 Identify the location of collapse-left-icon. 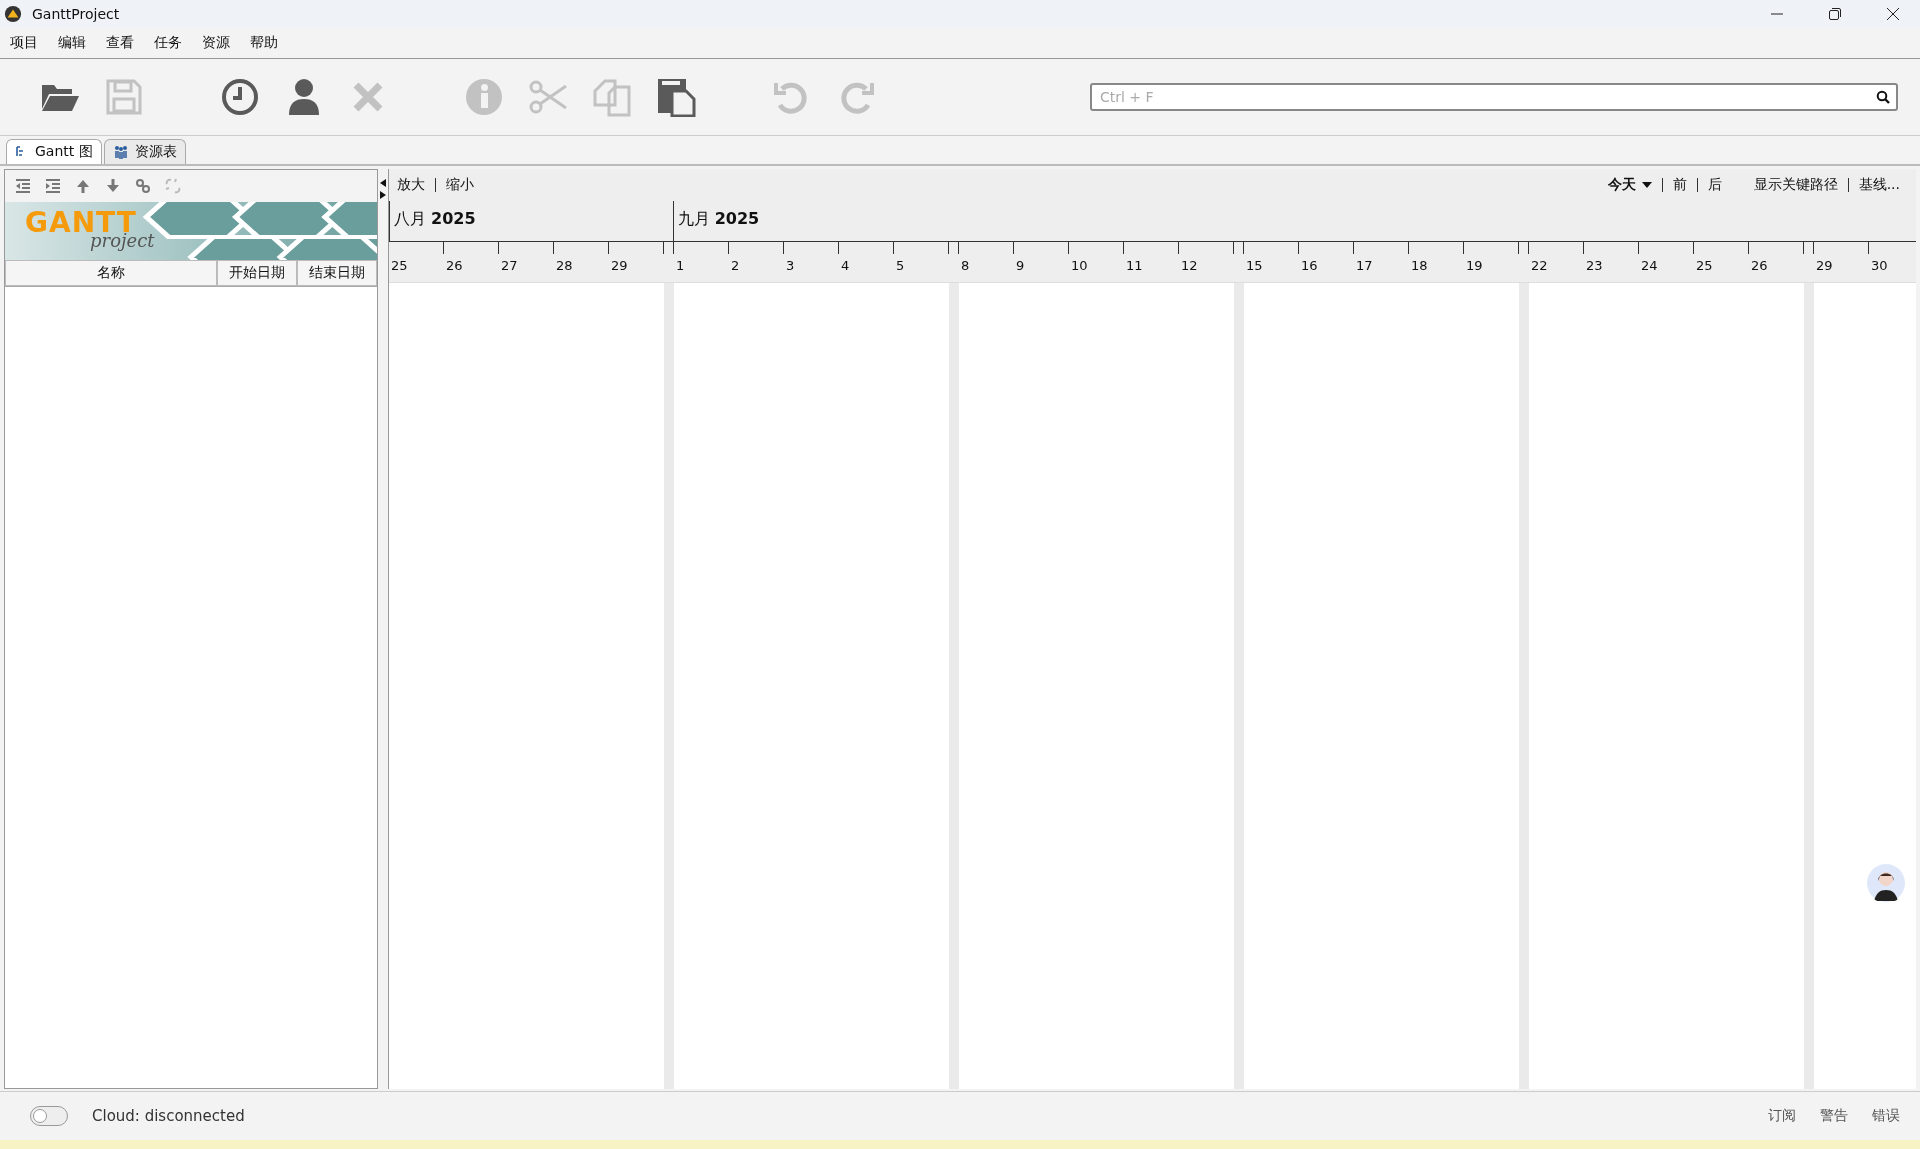
(383, 183).